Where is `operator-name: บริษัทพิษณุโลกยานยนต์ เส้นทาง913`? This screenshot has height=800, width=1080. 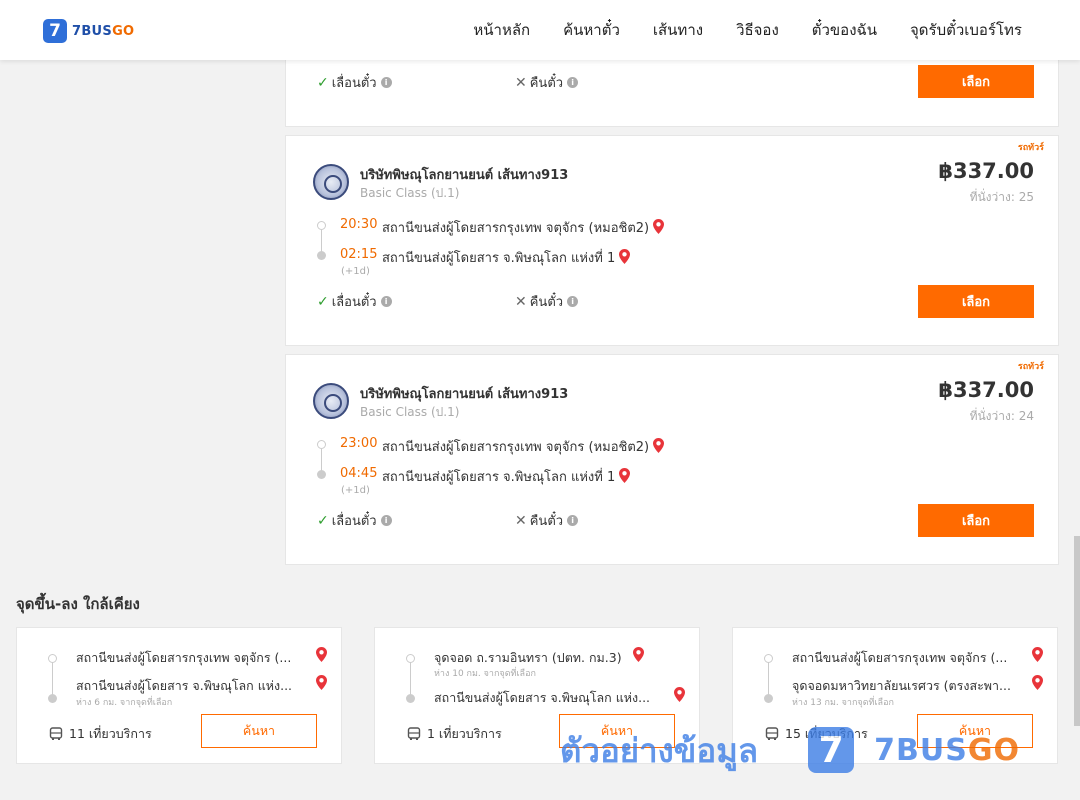 operator-name: บริษัทพิษณุโลกยานยนต์ เส้นทาง913 is located at coordinates (464, 175).